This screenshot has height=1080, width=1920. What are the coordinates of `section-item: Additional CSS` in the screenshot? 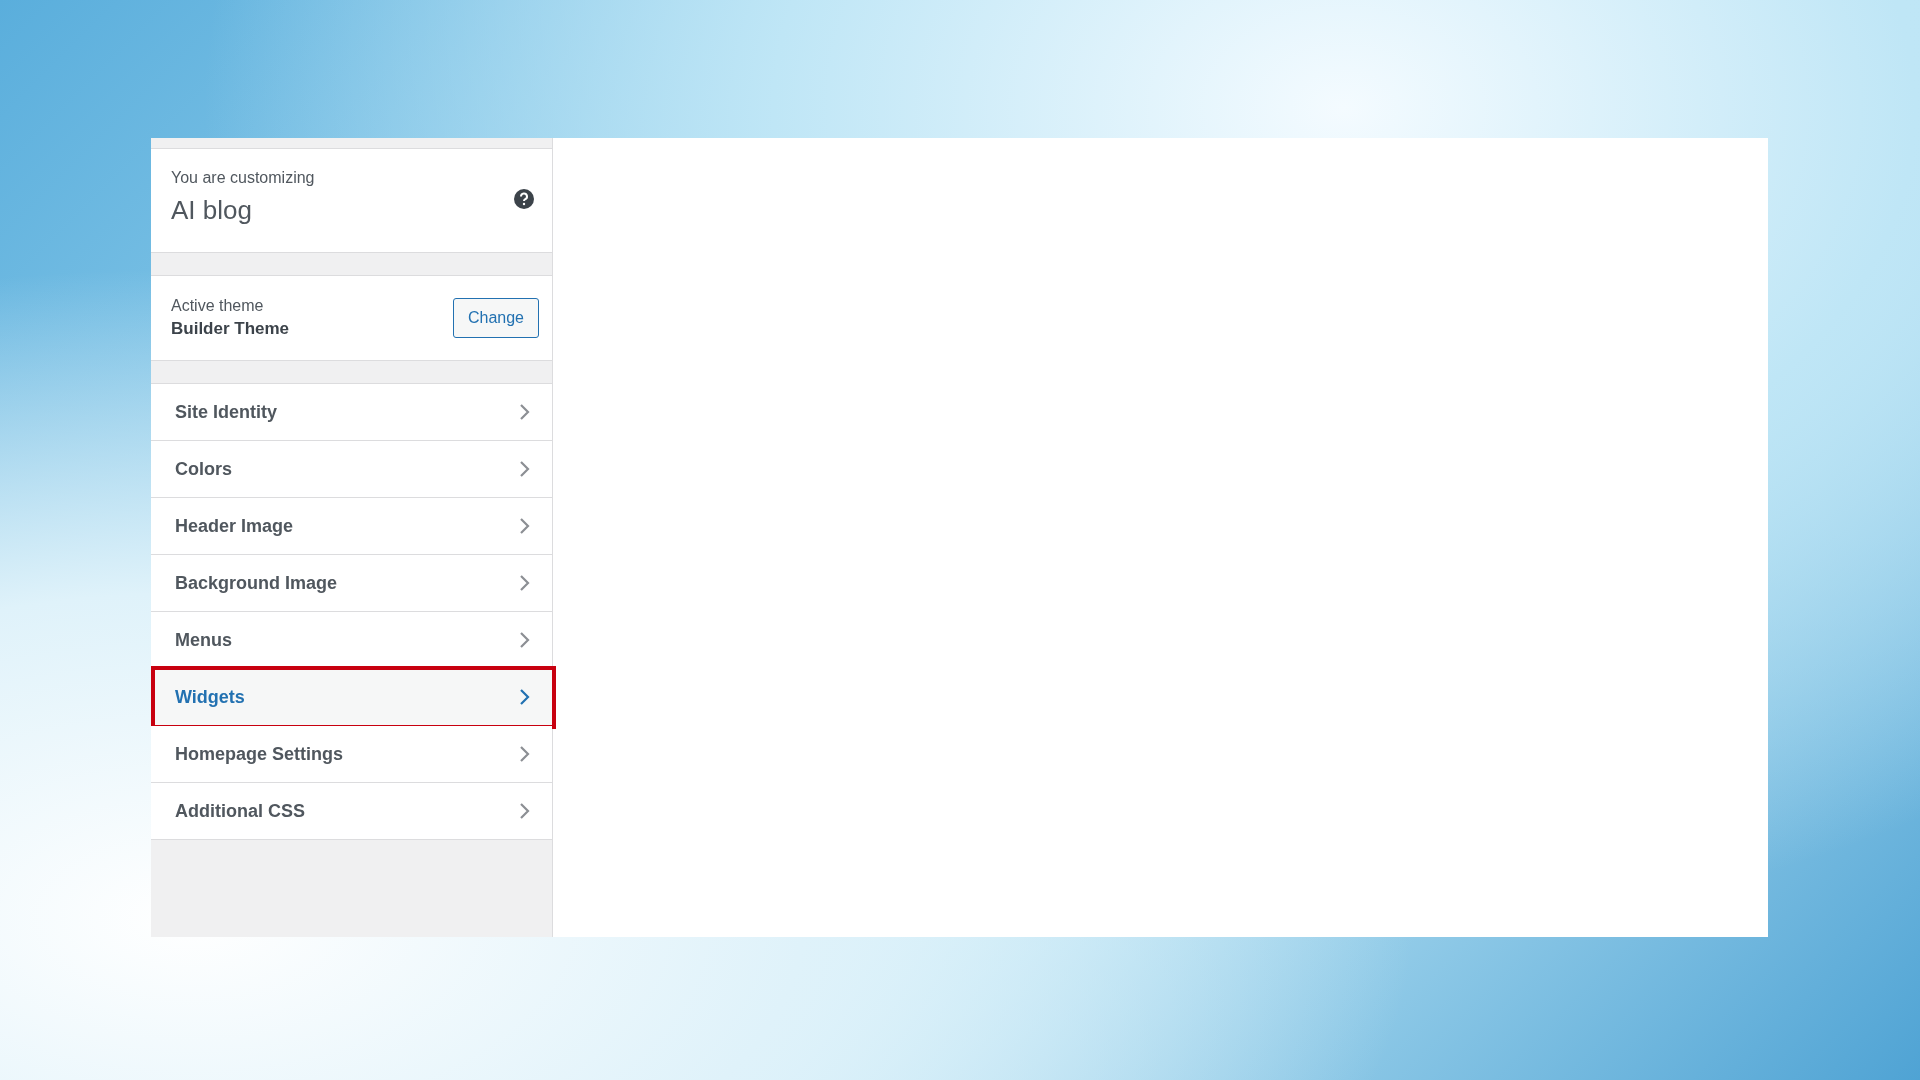 It's located at (351, 811).